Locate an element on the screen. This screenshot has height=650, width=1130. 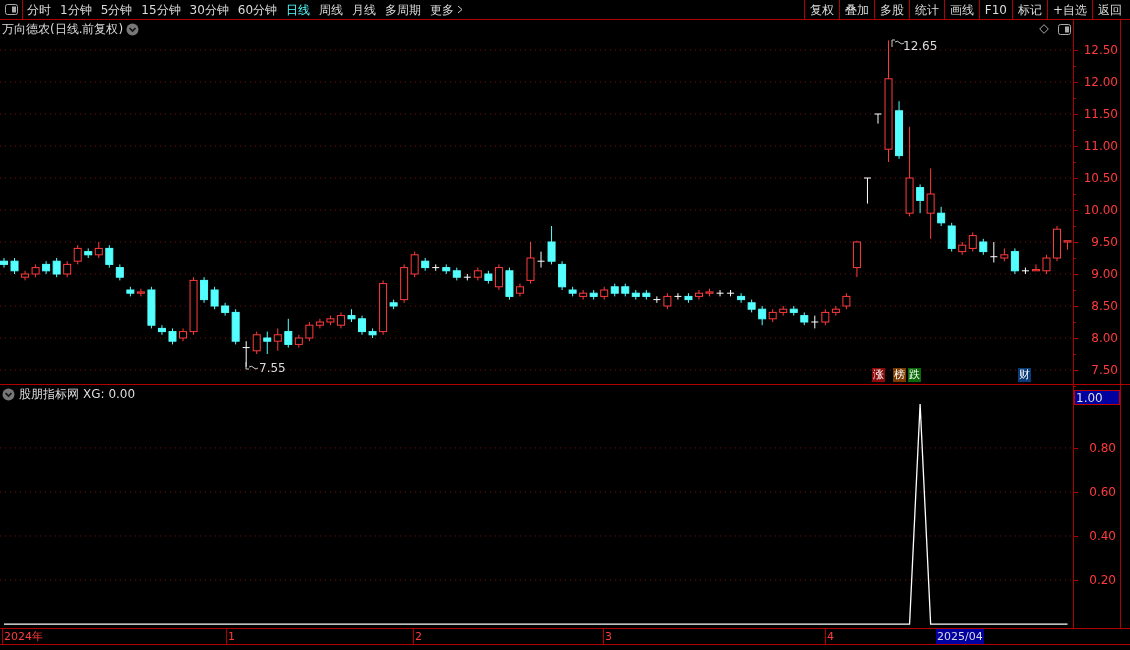
price-axis-label: 12.50 is located at coordinates (1100, 50).